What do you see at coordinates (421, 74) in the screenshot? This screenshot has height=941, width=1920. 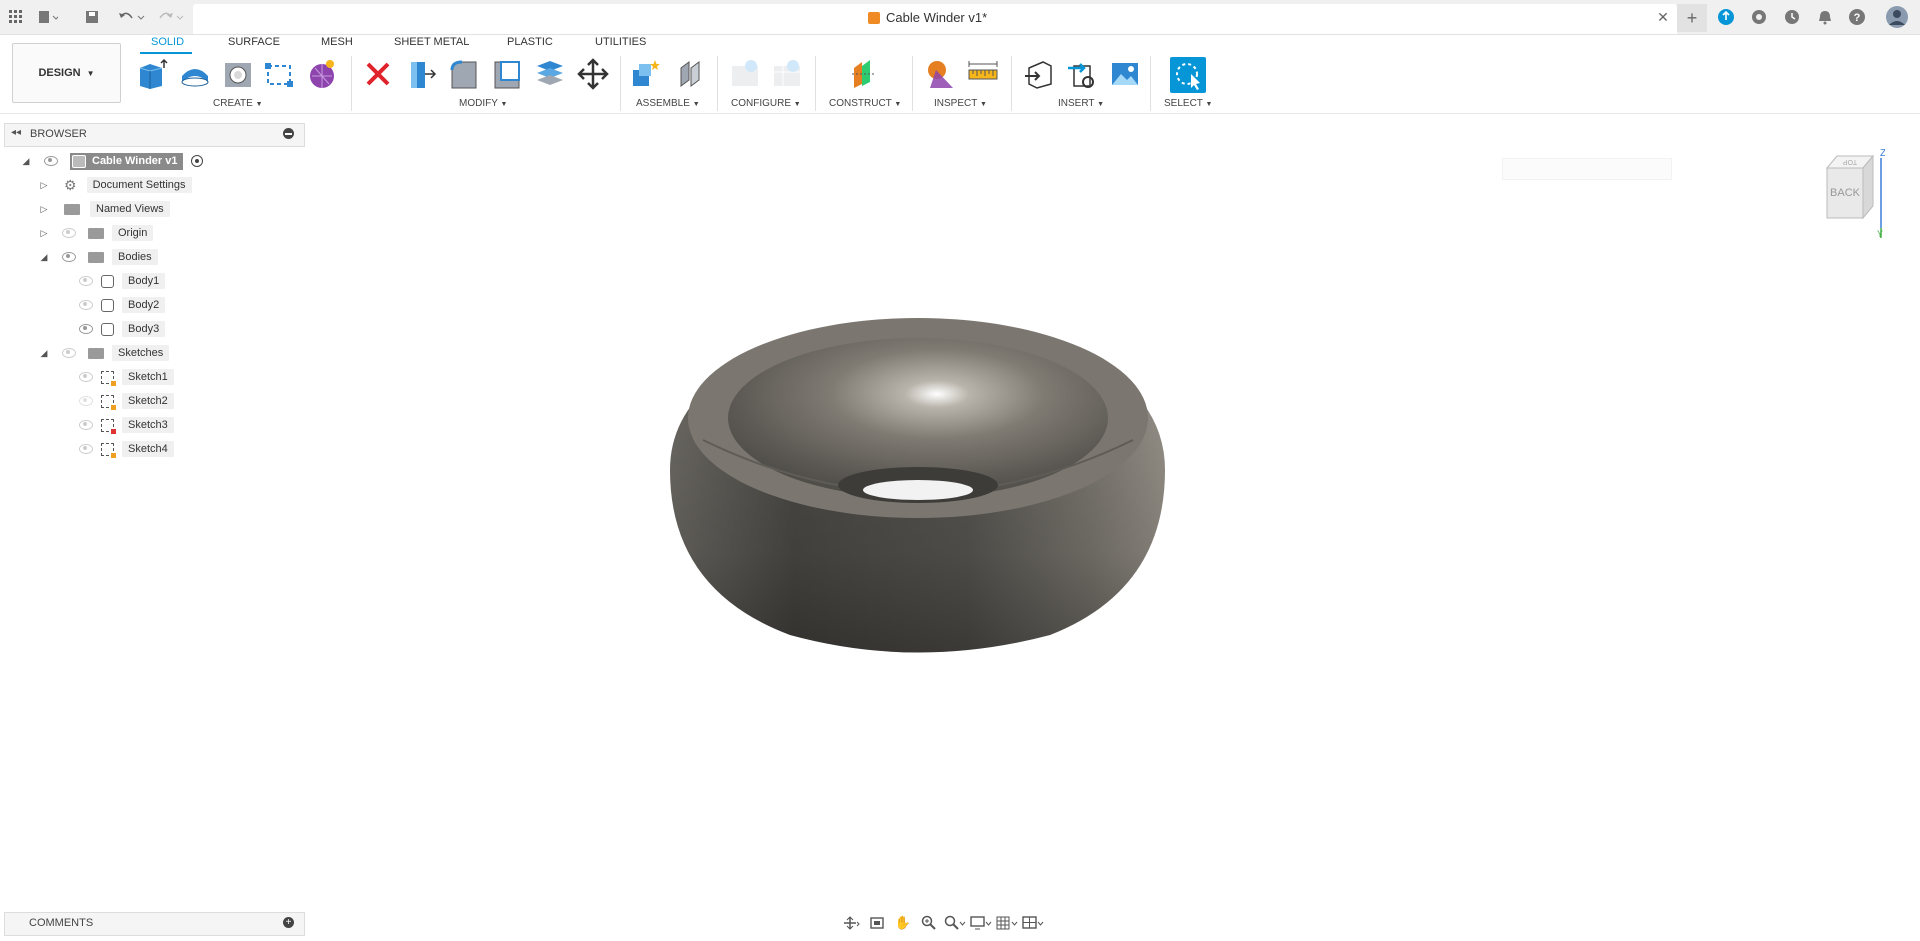 I see `press-pull-icon` at bounding box center [421, 74].